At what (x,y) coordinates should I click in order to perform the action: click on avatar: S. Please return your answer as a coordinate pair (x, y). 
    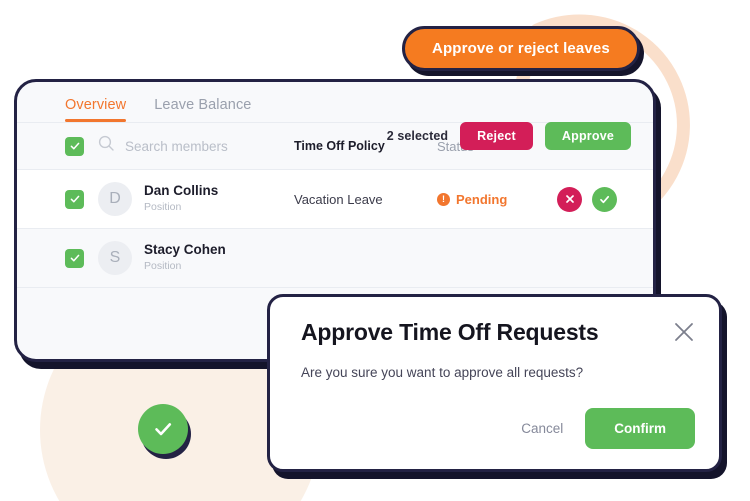
    Looking at the image, I should click on (115, 258).